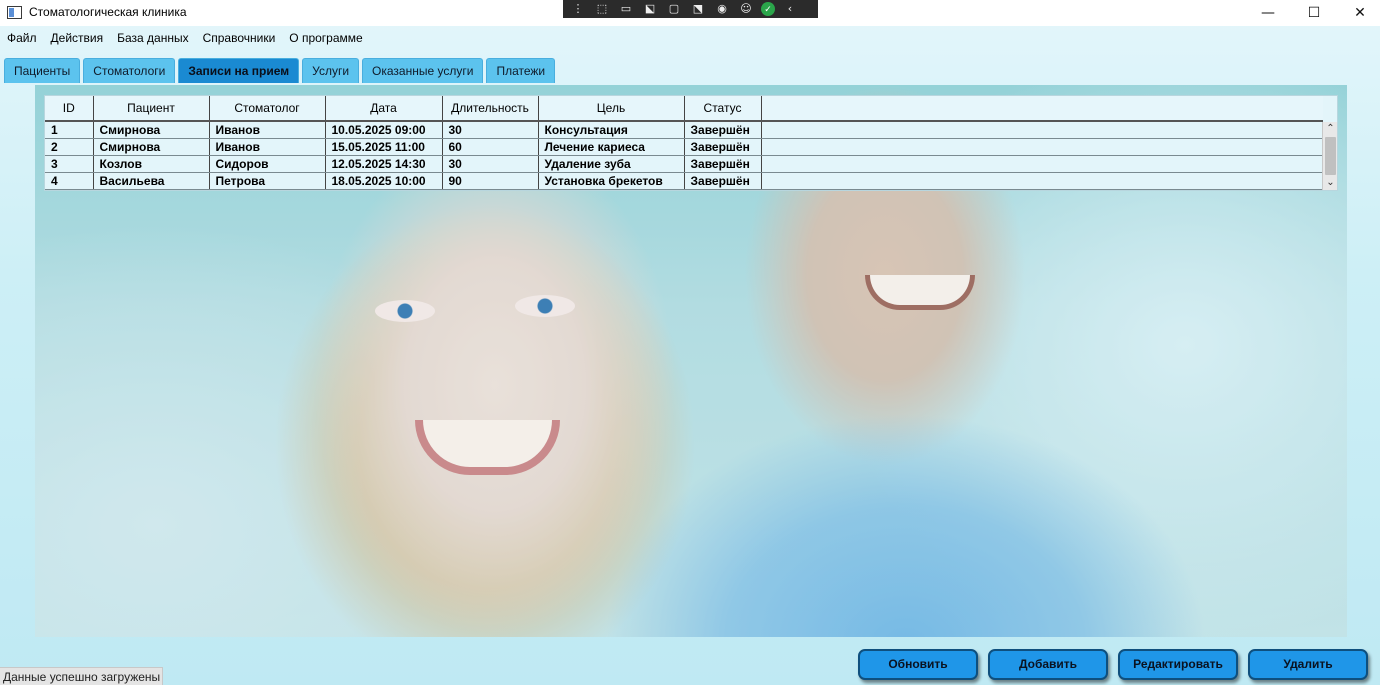 Image resolution: width=1380 pixels, height=685 pixels. Describe the element at coordinates (108, 12) in the screenshot. I see `window-title: Стоматологическая клиника` at that location.